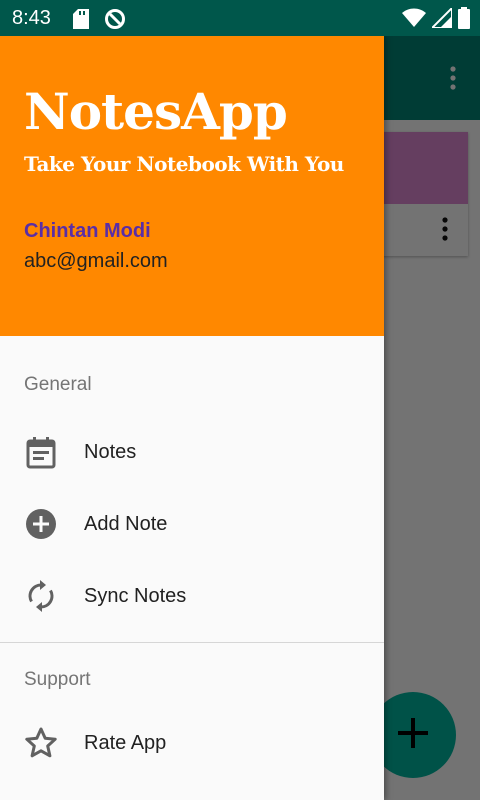 Image resolution: width=480 pixels, height=800 pixels. Describe the element at coordinates (42, 596) in the screenshot. I see `sync-icon` at that location.